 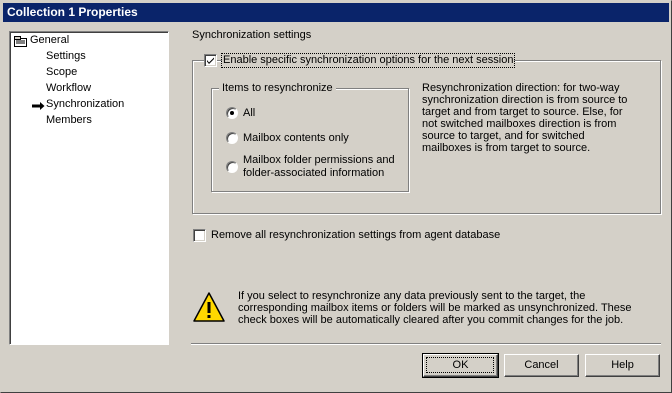 I want to click on window-title: Collection 1 Properties, so click(x=336, y=12).